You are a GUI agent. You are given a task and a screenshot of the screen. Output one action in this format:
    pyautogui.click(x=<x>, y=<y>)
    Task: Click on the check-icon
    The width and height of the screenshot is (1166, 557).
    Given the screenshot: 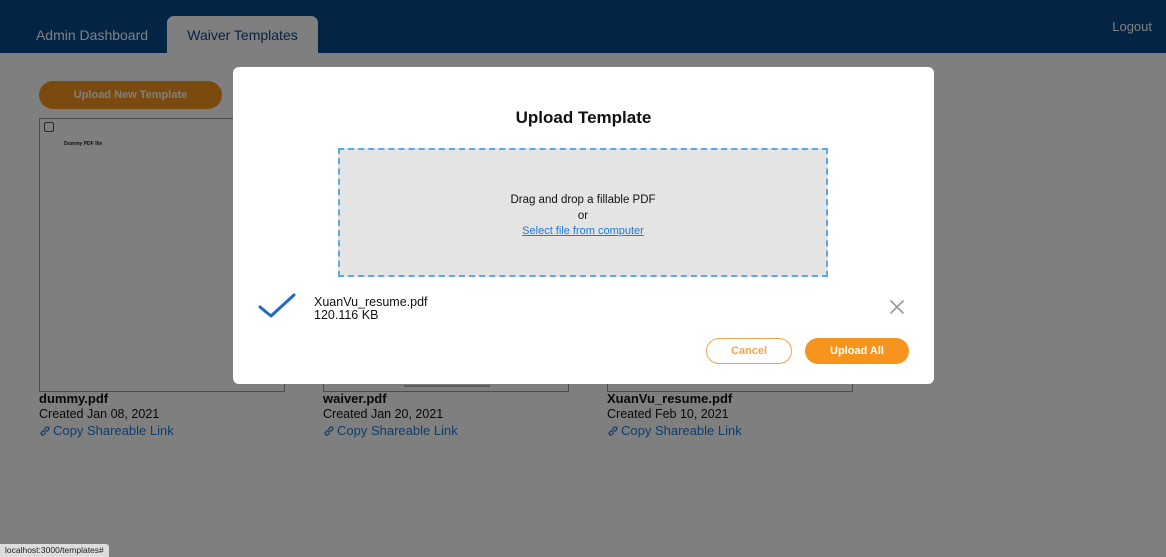 What is the action you would take?
    pyautogui.click(x=277, y=308)
    